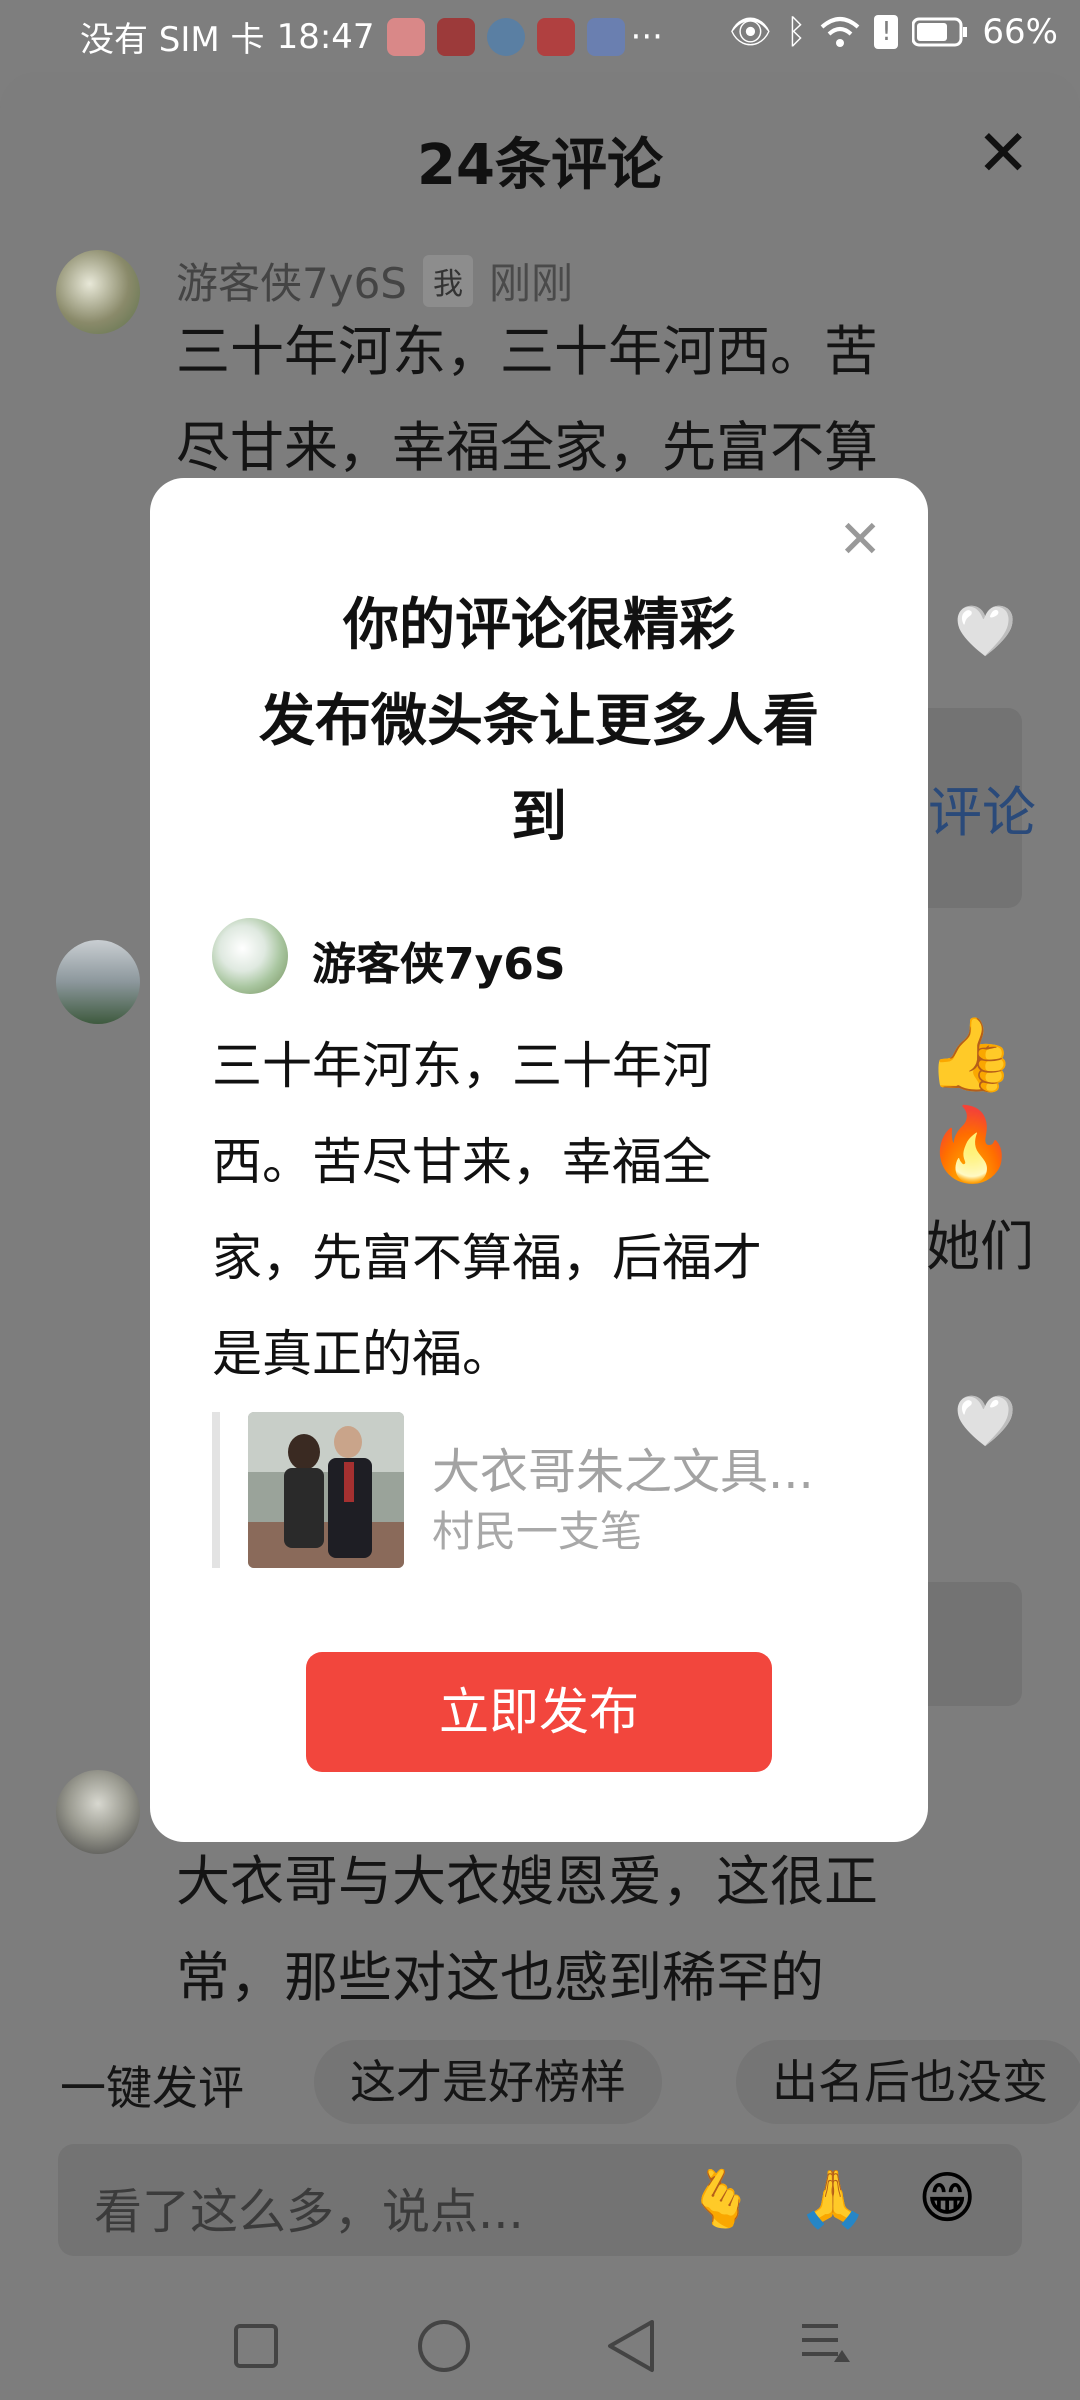 Image resolution: width=1080 pixels, height=2400 pixels. What do you see at coordinates (947, 2198) in the screenshot?
I see `grin-emoji-button: 😁` at bounding box center [947, 2198].